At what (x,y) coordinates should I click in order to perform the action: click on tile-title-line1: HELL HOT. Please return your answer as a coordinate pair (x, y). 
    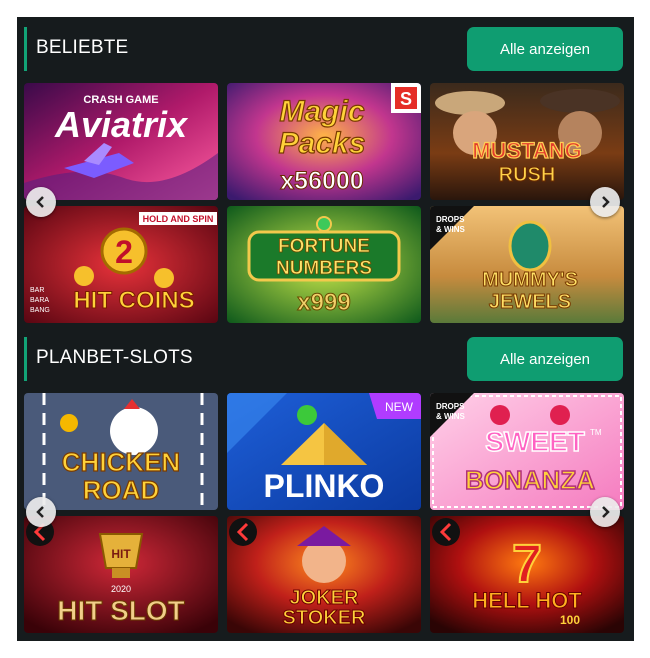
    Looking at the image, I should click on (527, 600).